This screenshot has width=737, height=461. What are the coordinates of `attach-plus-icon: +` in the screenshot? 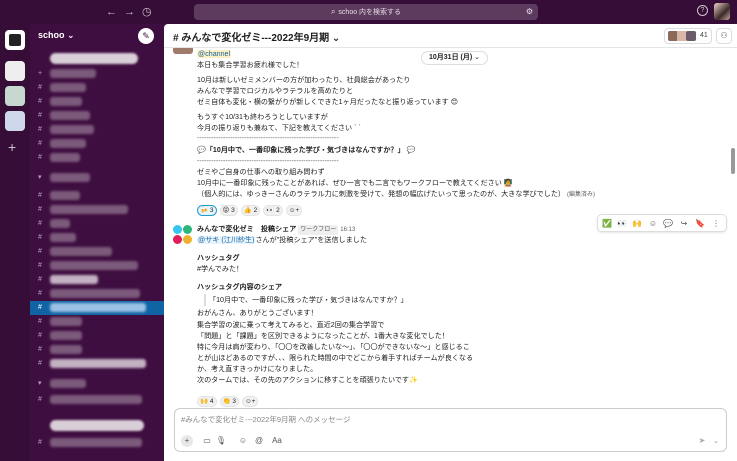 It's located at (187, 441).